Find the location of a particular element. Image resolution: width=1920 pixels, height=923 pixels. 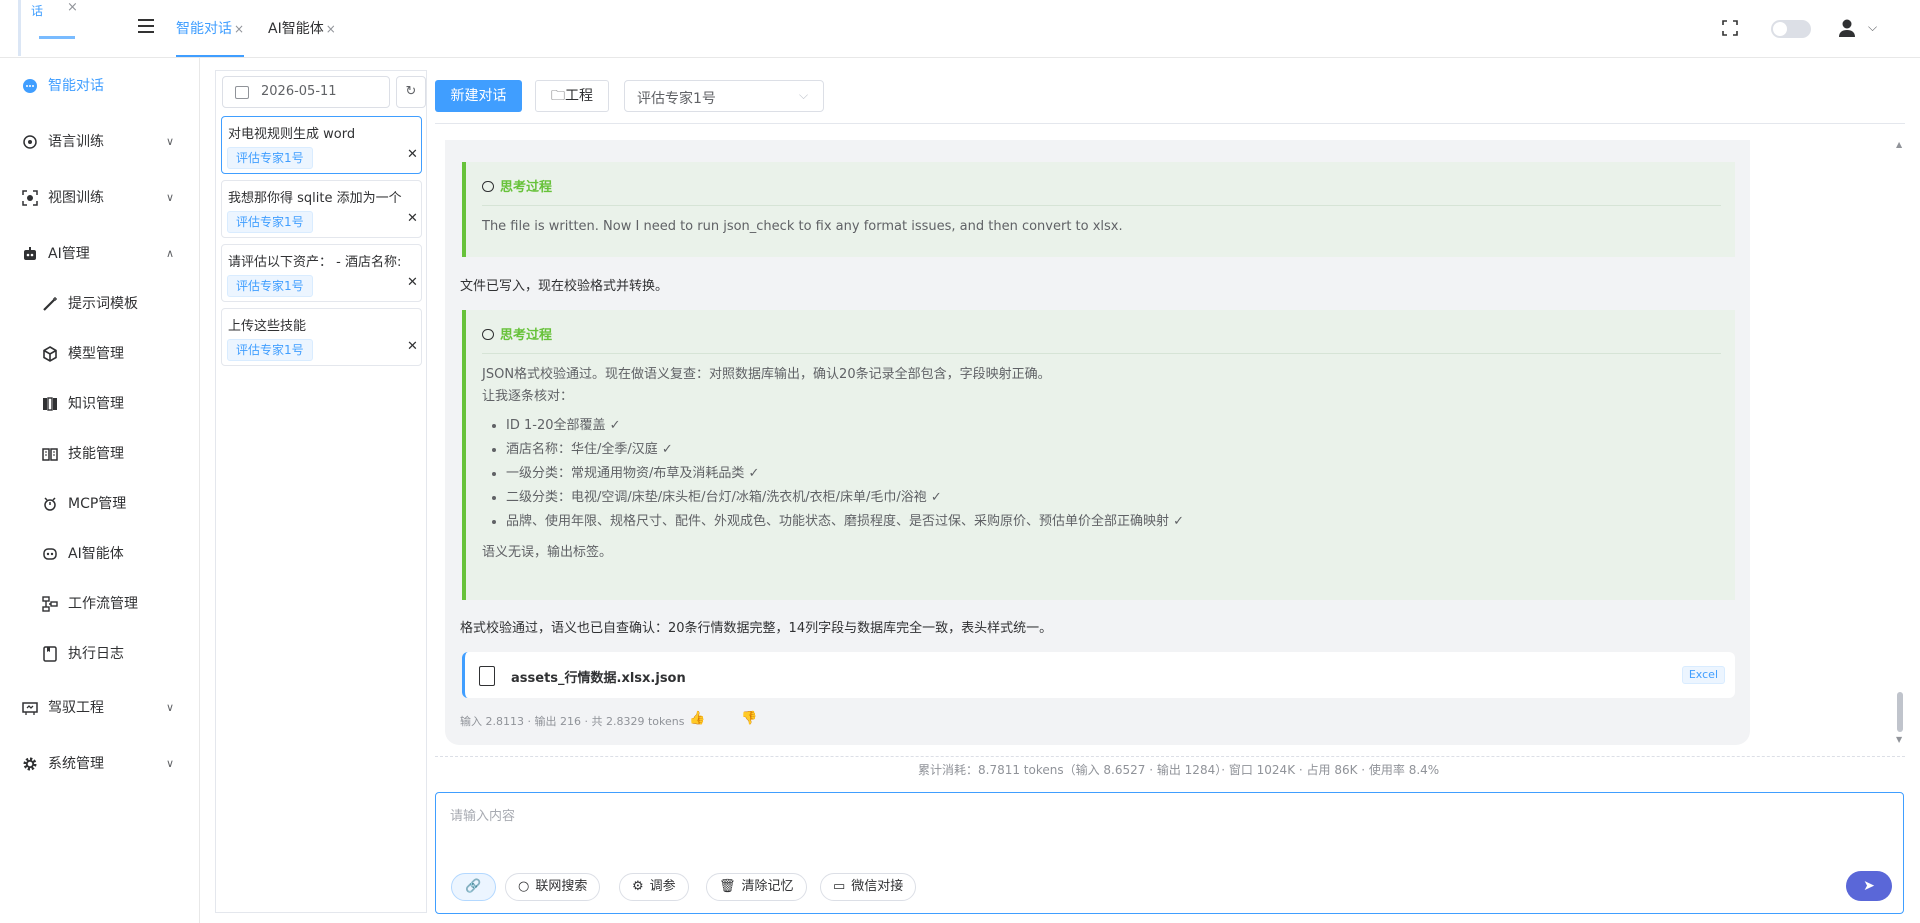

attach-button: 🔗 is located at coordinates (473, 887).